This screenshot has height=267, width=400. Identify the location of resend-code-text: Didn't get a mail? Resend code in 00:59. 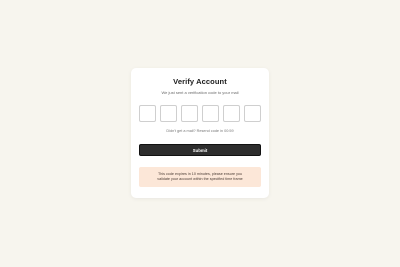
(200, 131).